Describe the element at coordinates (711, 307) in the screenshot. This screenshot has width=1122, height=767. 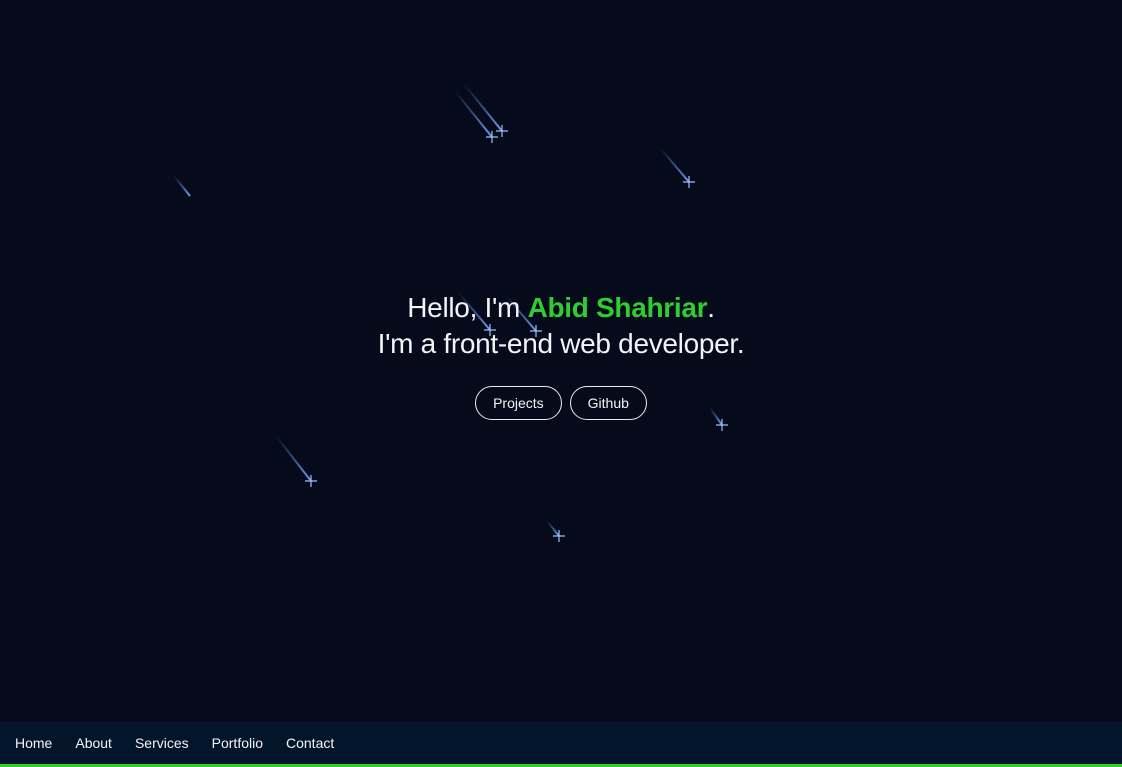
I see `greeting-end: .` at that location.